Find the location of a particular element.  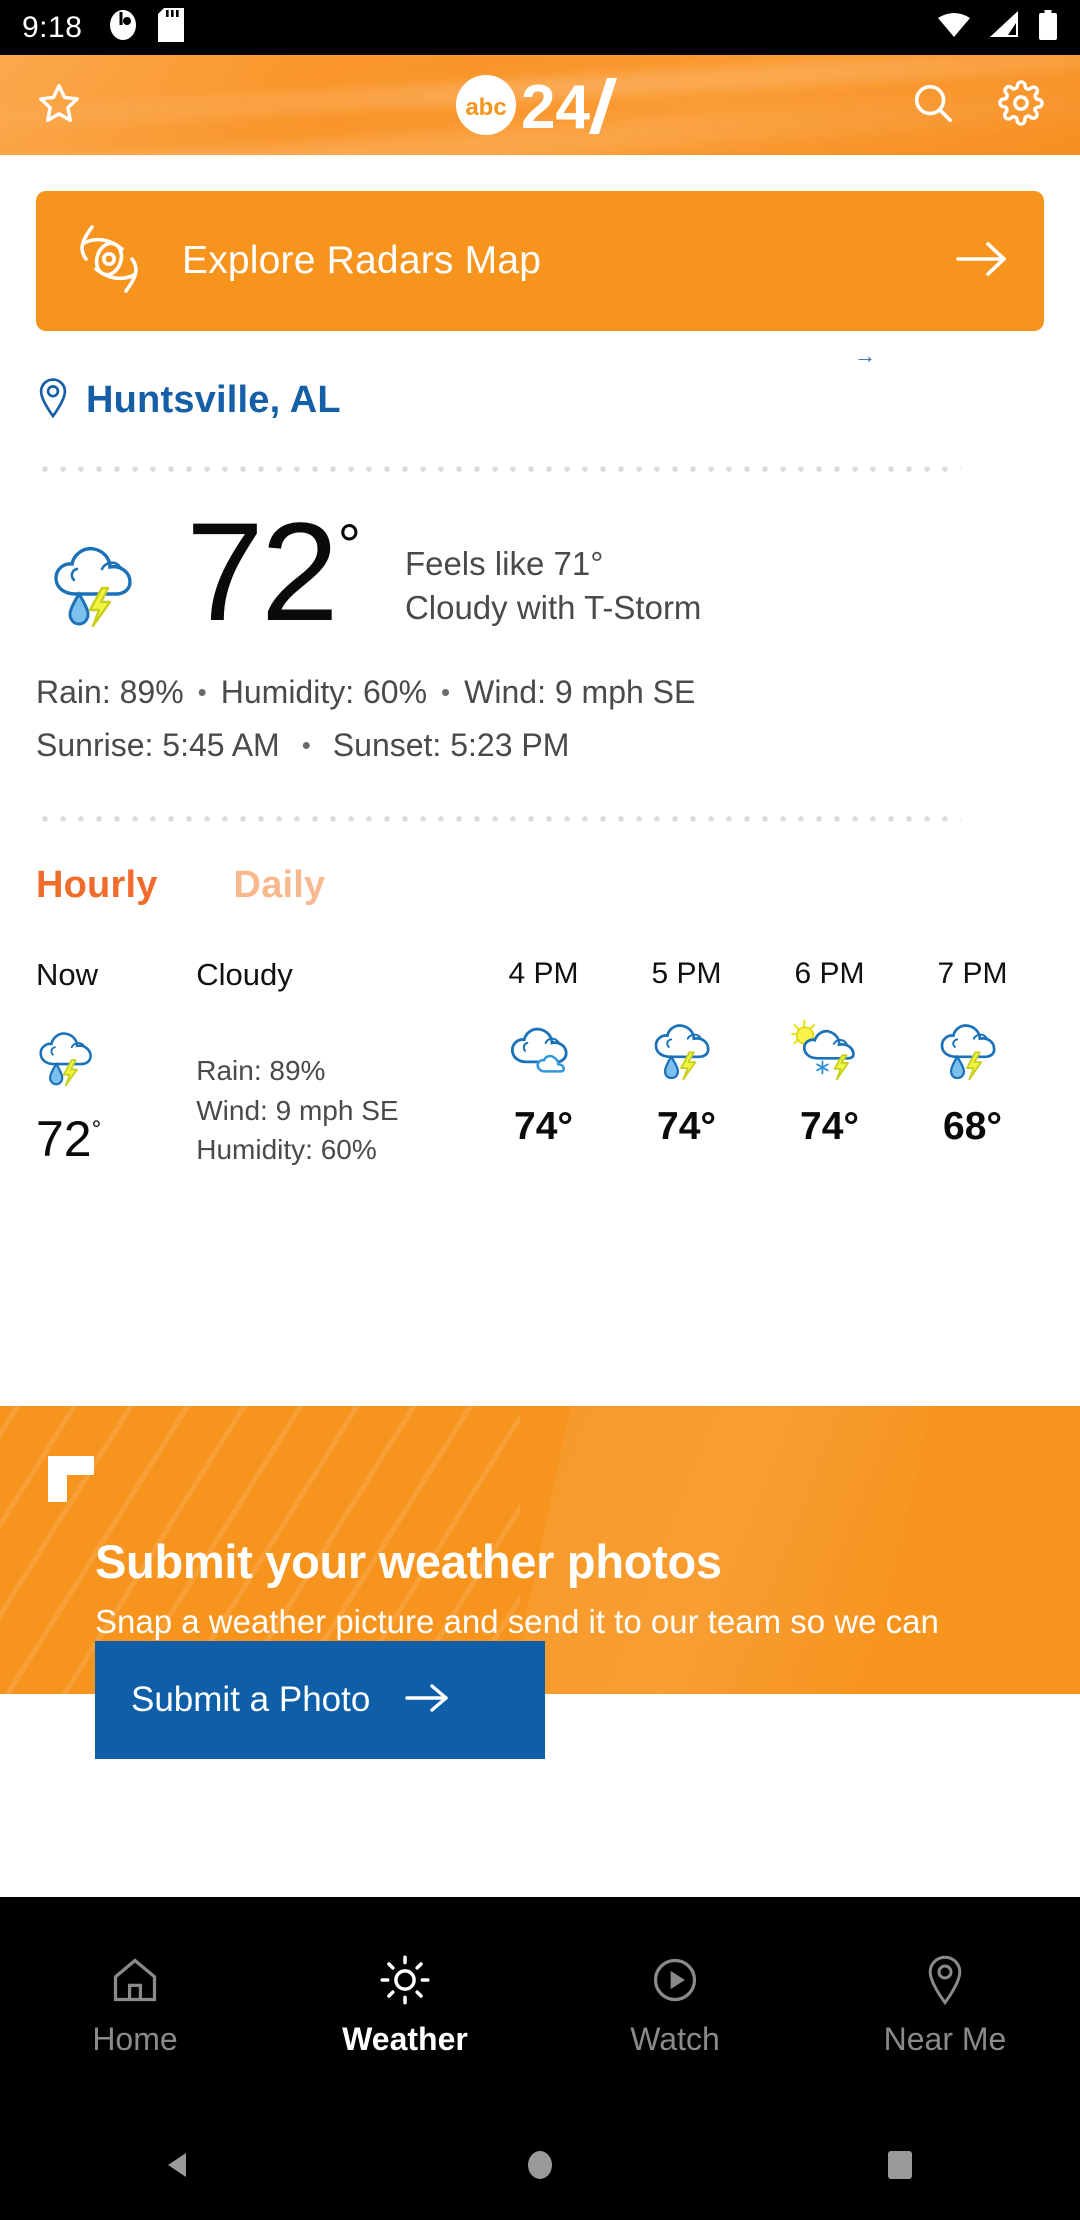

home-circle-icon is located at coordinates (540, 2167).